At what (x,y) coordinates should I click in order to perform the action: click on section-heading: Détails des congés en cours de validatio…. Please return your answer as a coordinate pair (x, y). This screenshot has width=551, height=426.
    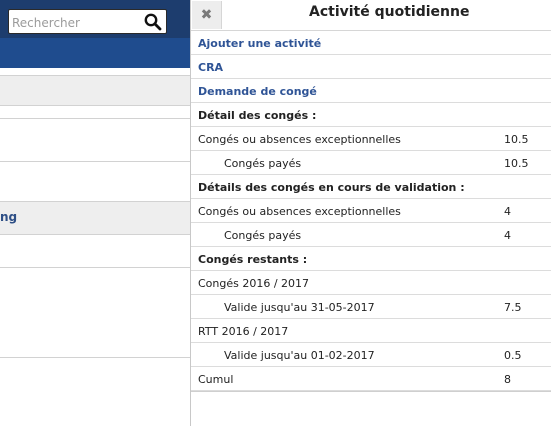
    Looking at the image, I should click on (371, 187).